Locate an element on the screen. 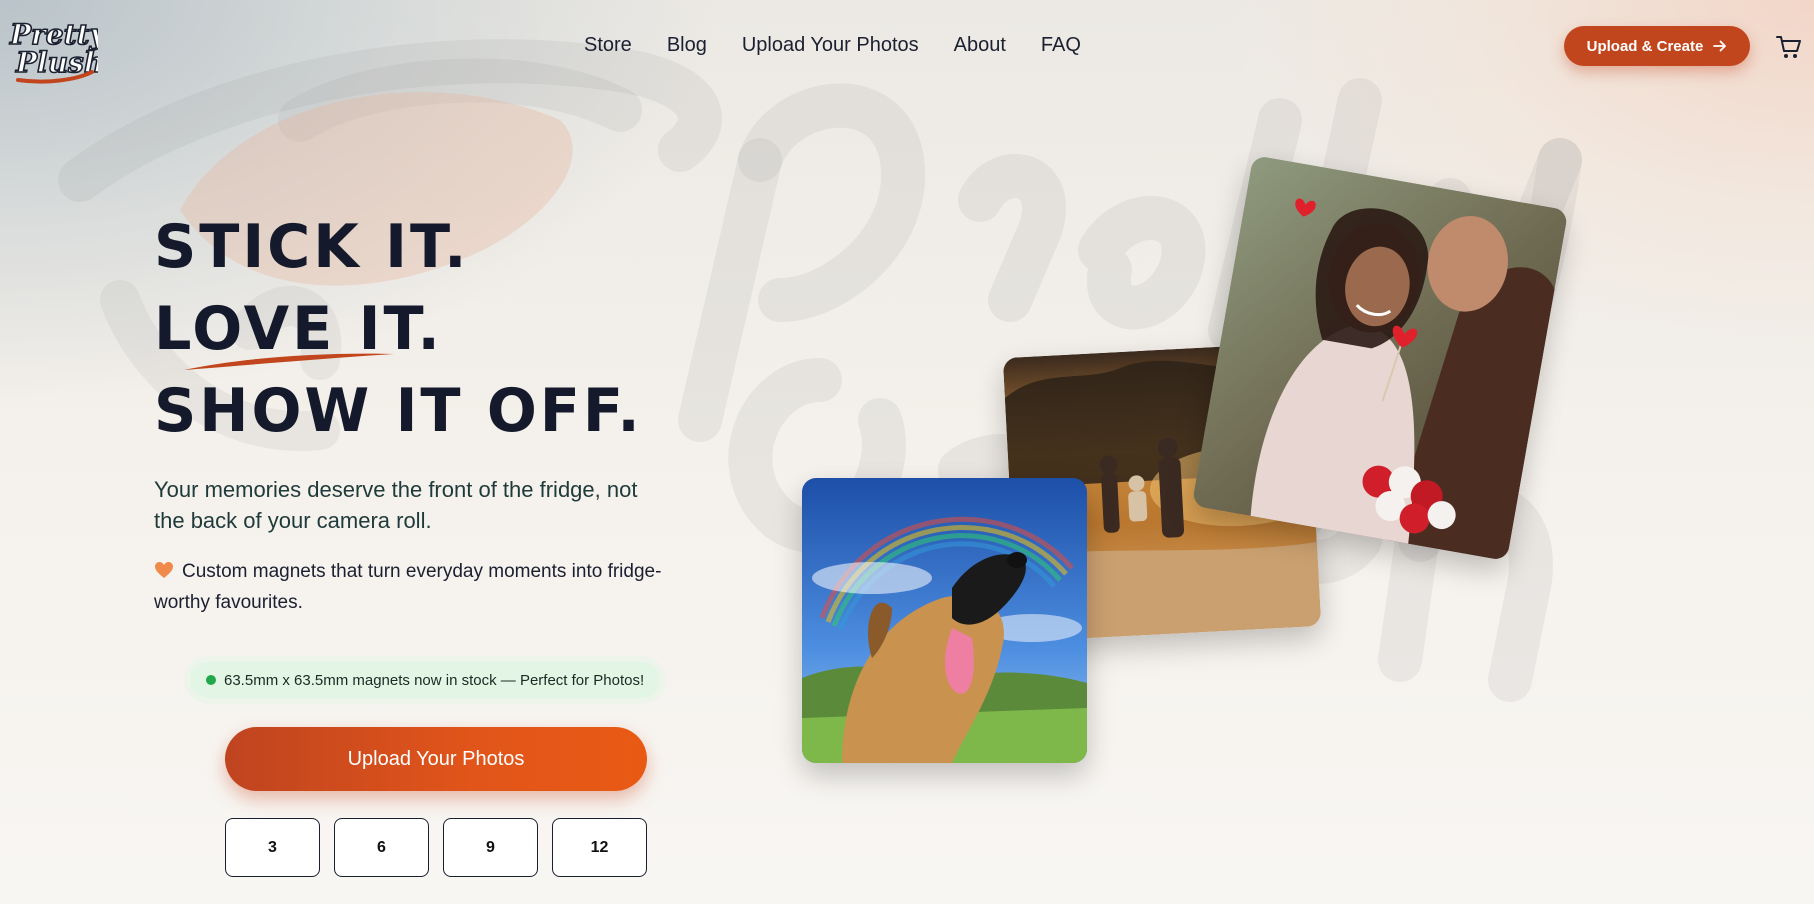  upload-create-label: Upload & Create is located at coordinates (1645, 46).